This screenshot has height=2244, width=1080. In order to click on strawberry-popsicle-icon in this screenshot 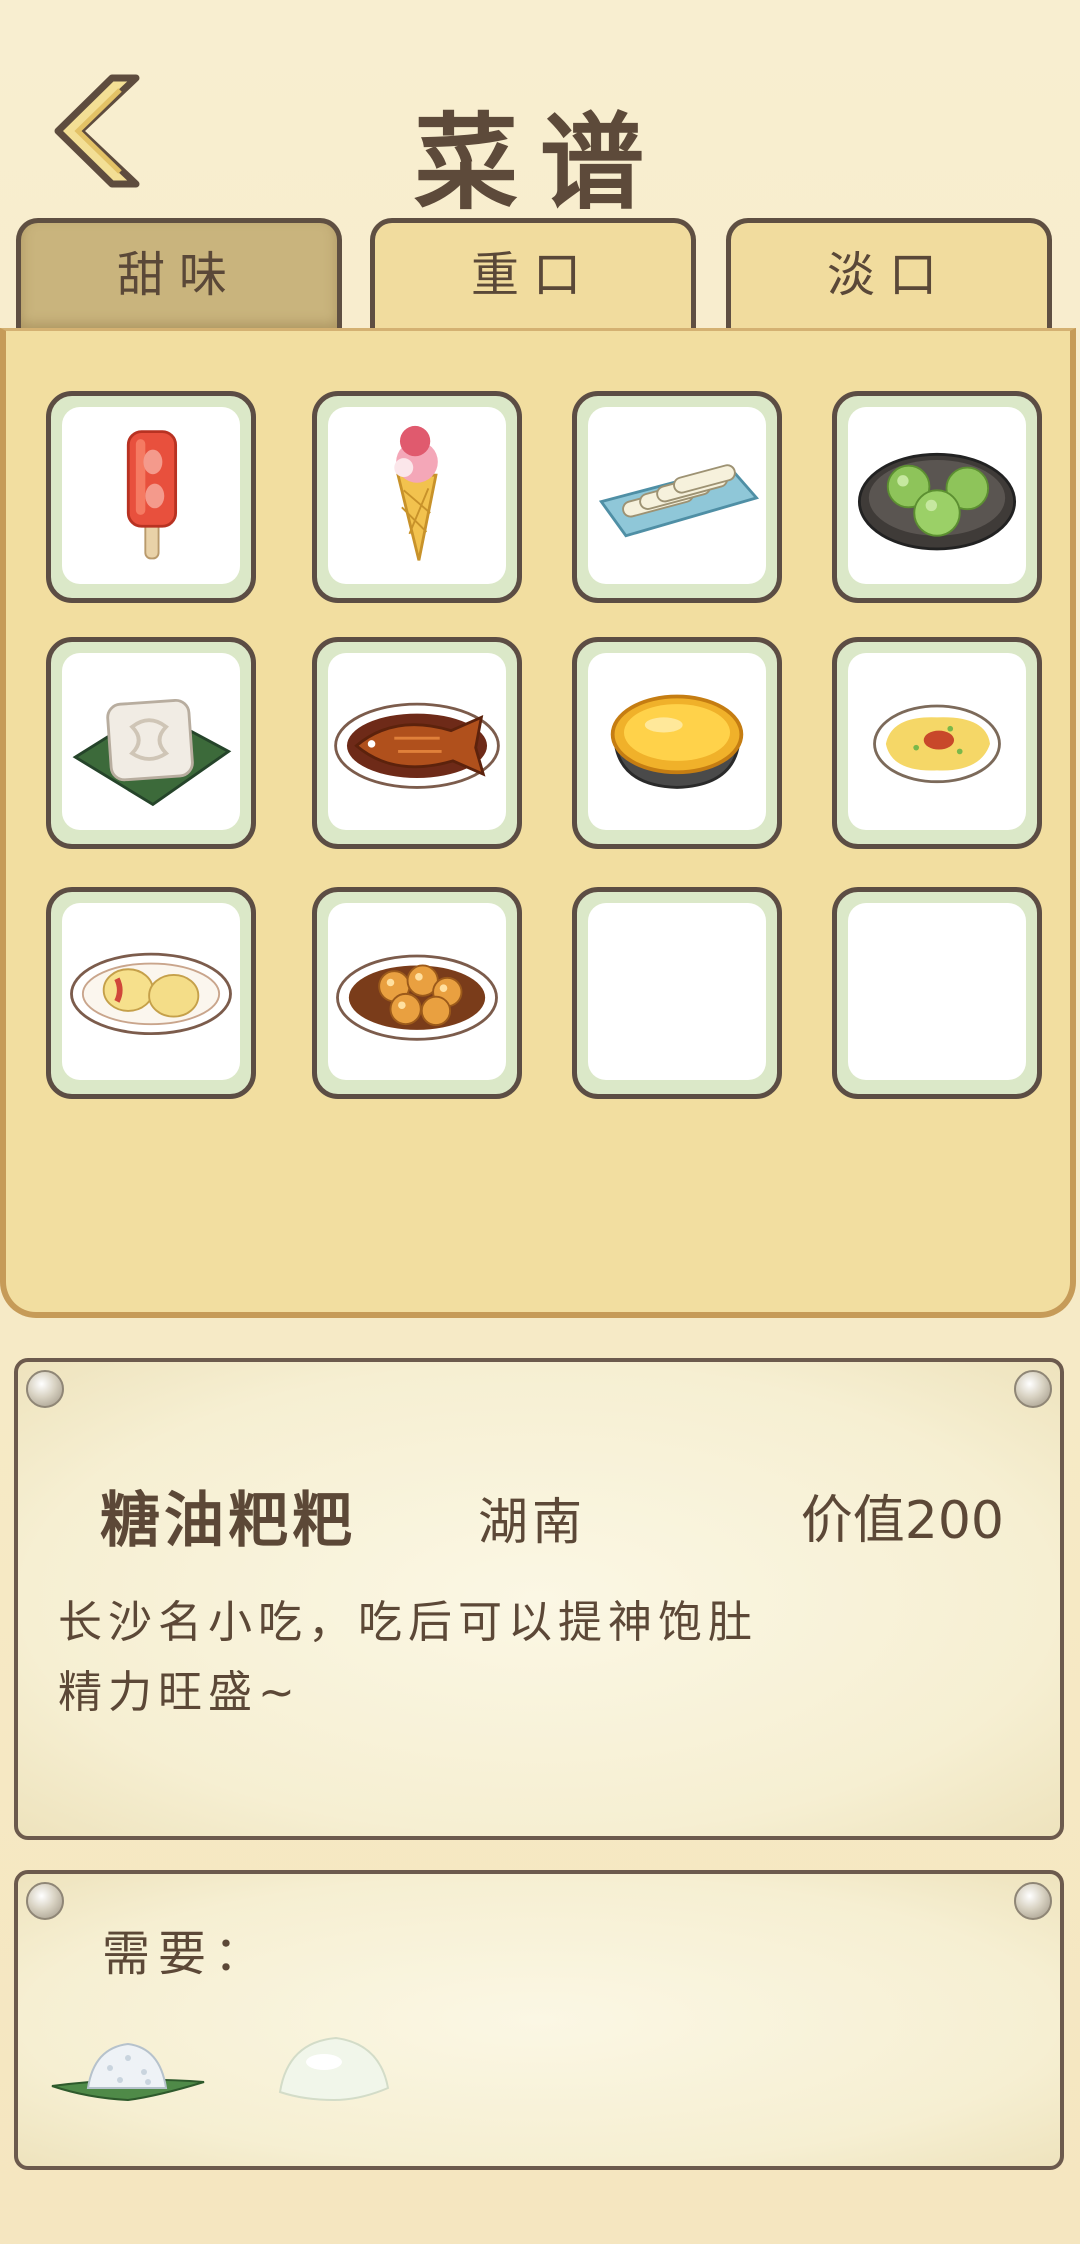, I will do `click(152, 495)`.